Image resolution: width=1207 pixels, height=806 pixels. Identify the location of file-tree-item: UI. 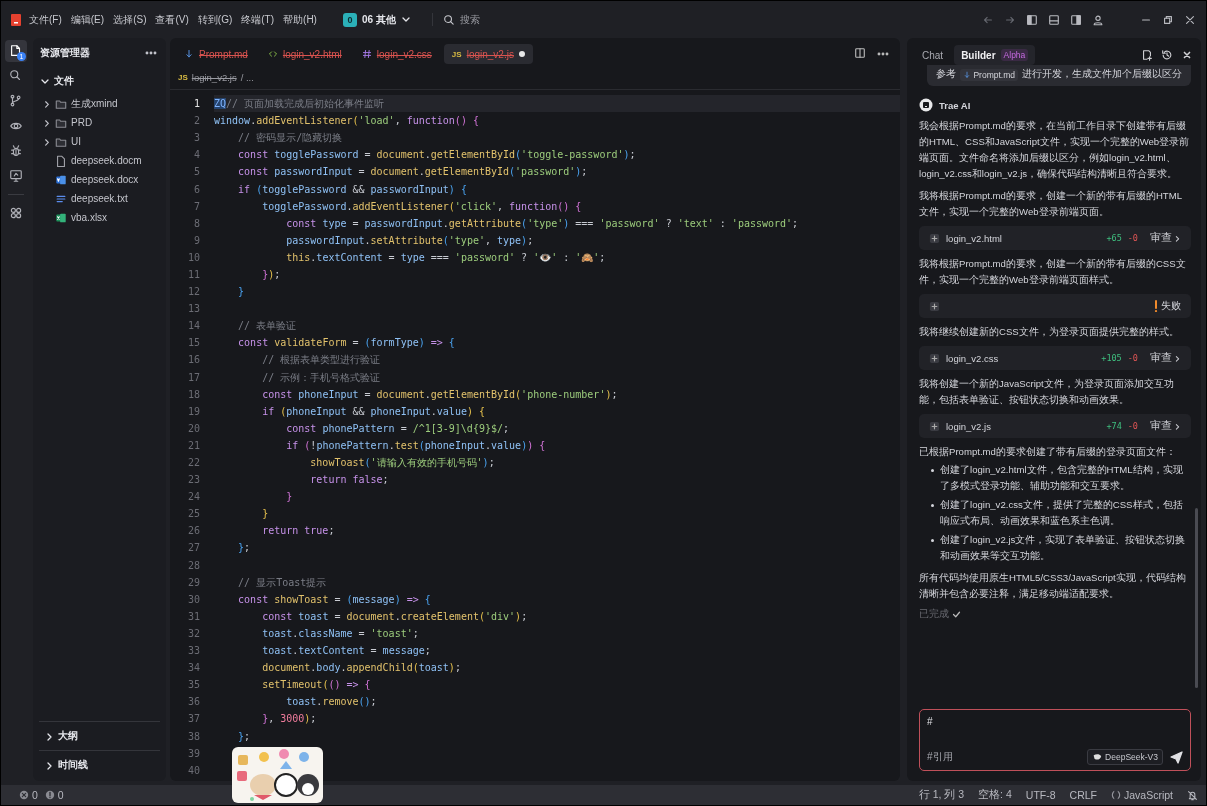
(99, 141).